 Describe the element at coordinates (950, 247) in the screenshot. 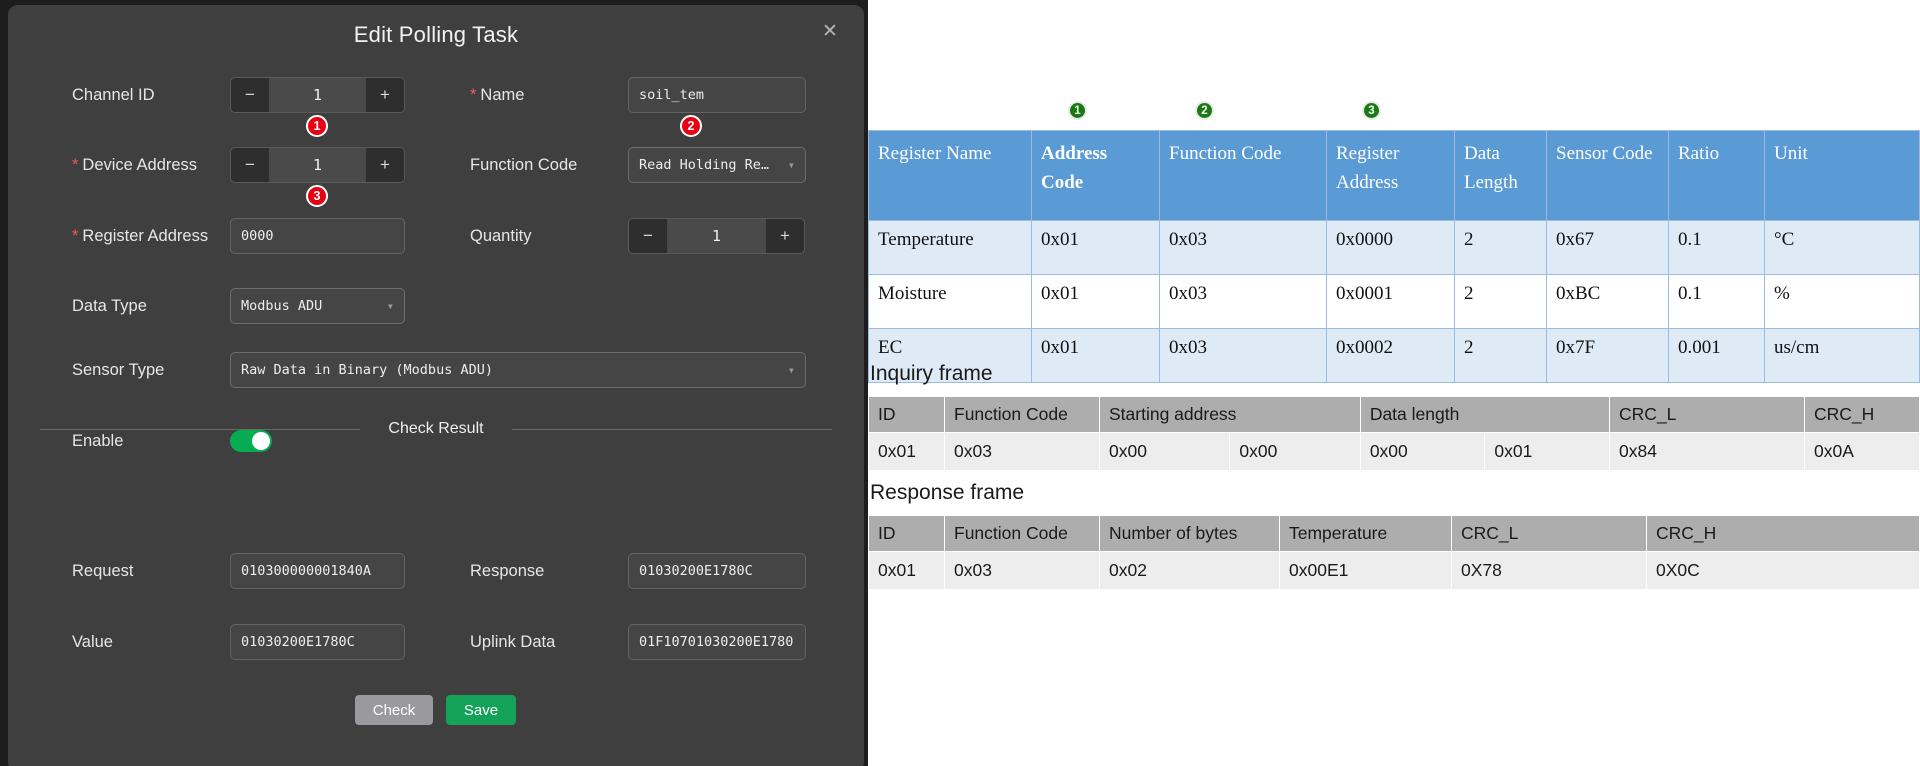

I see `cell-register-name: Temperature` at that location.